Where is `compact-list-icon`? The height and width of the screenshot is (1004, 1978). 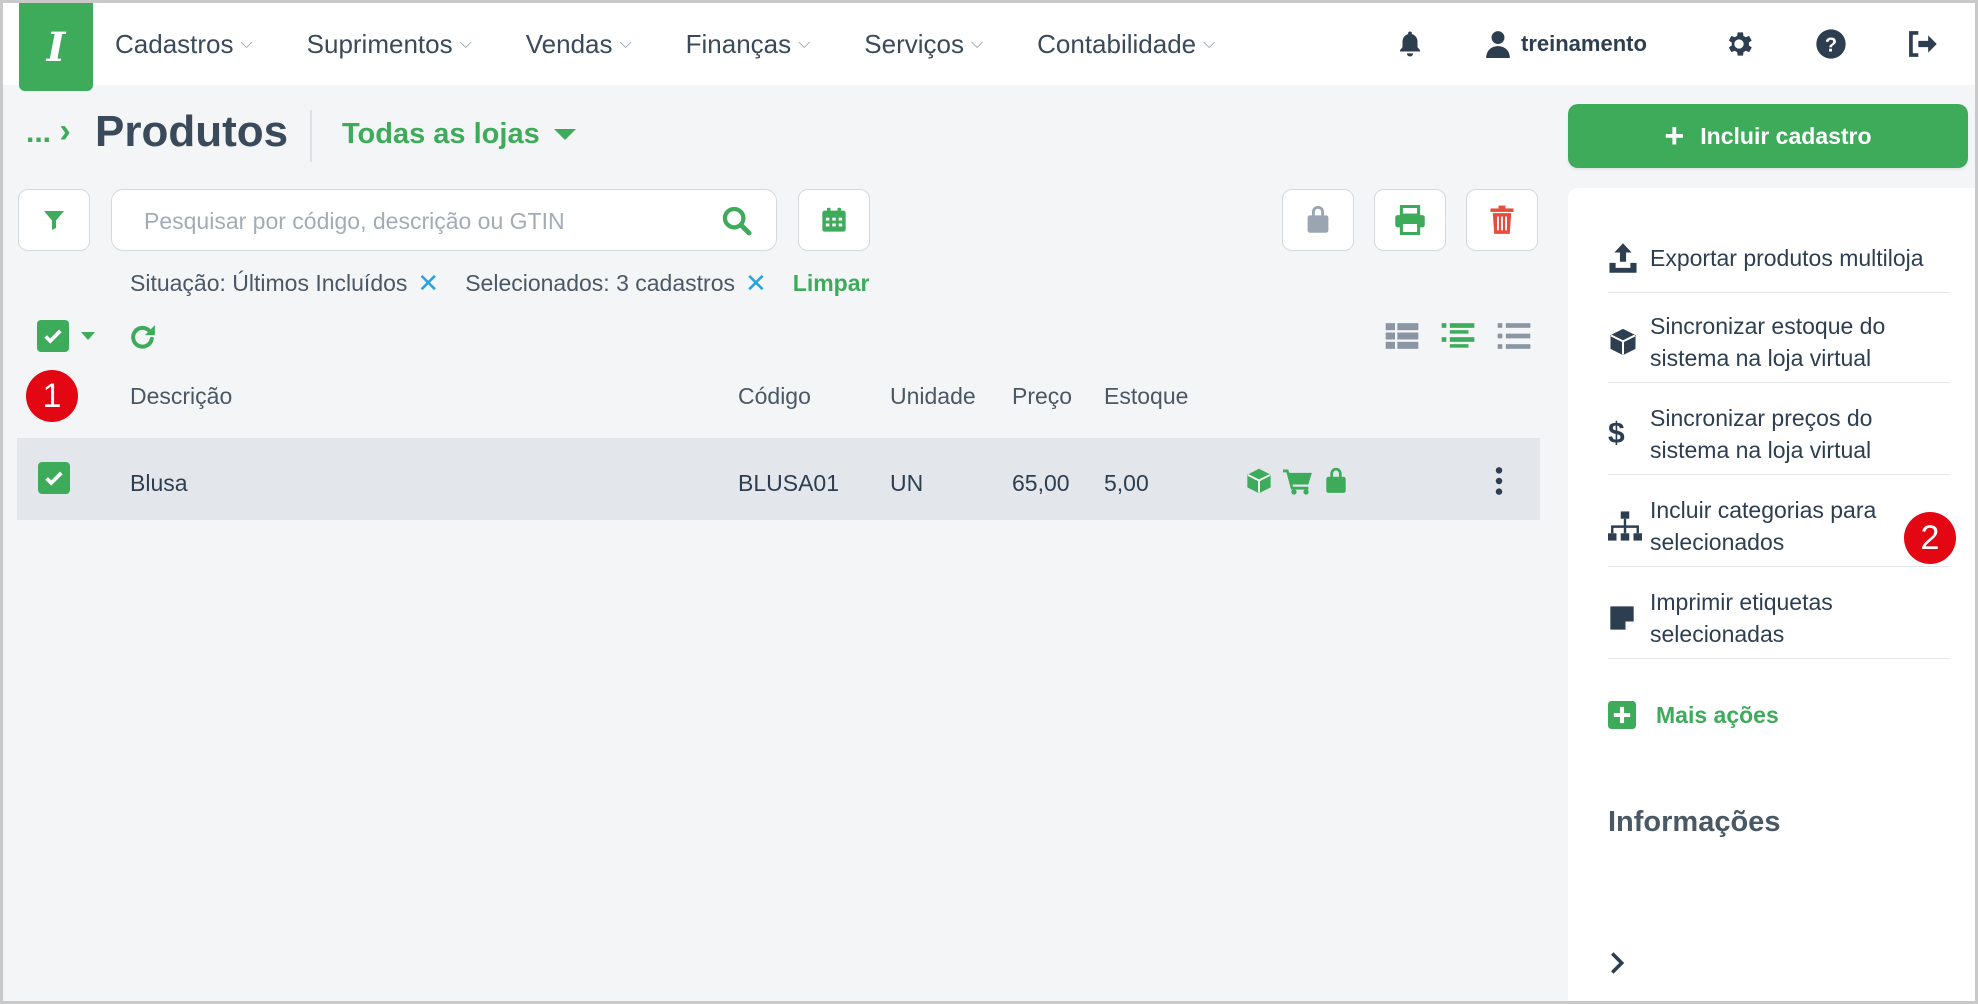 compact-list-icon is located at coordinates (1514, 336).